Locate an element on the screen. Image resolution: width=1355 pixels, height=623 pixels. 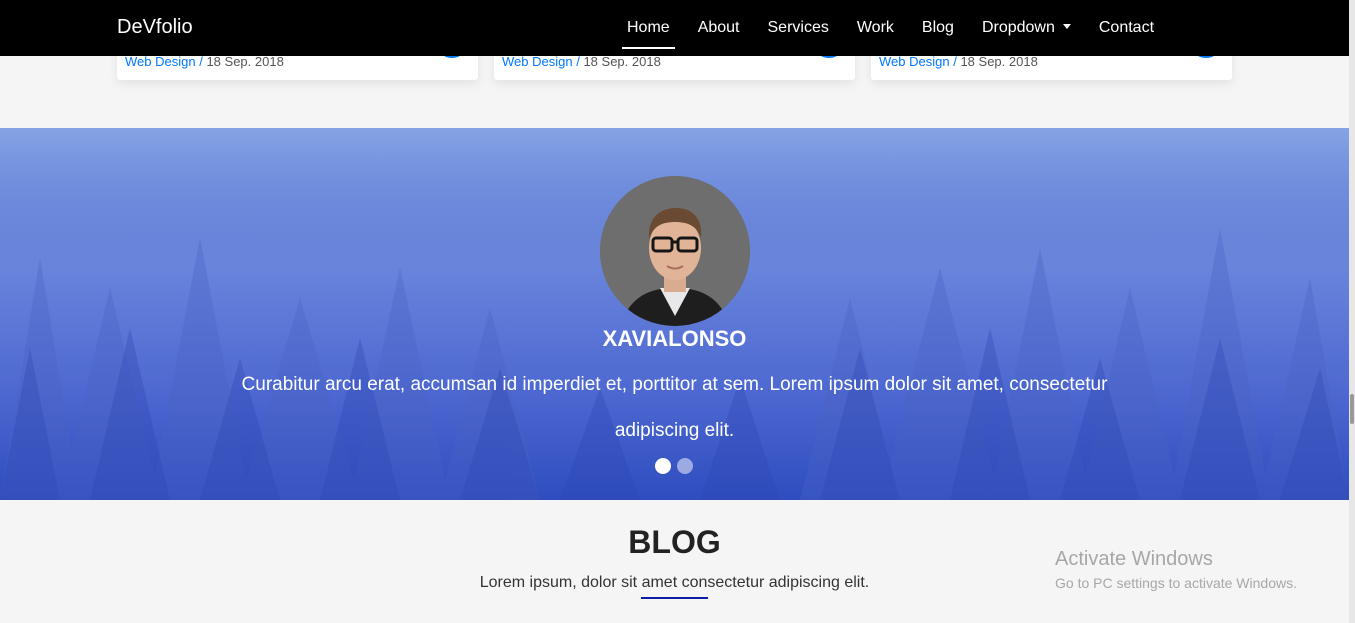
page-scrollbar is located at coordinates (1352, 311).